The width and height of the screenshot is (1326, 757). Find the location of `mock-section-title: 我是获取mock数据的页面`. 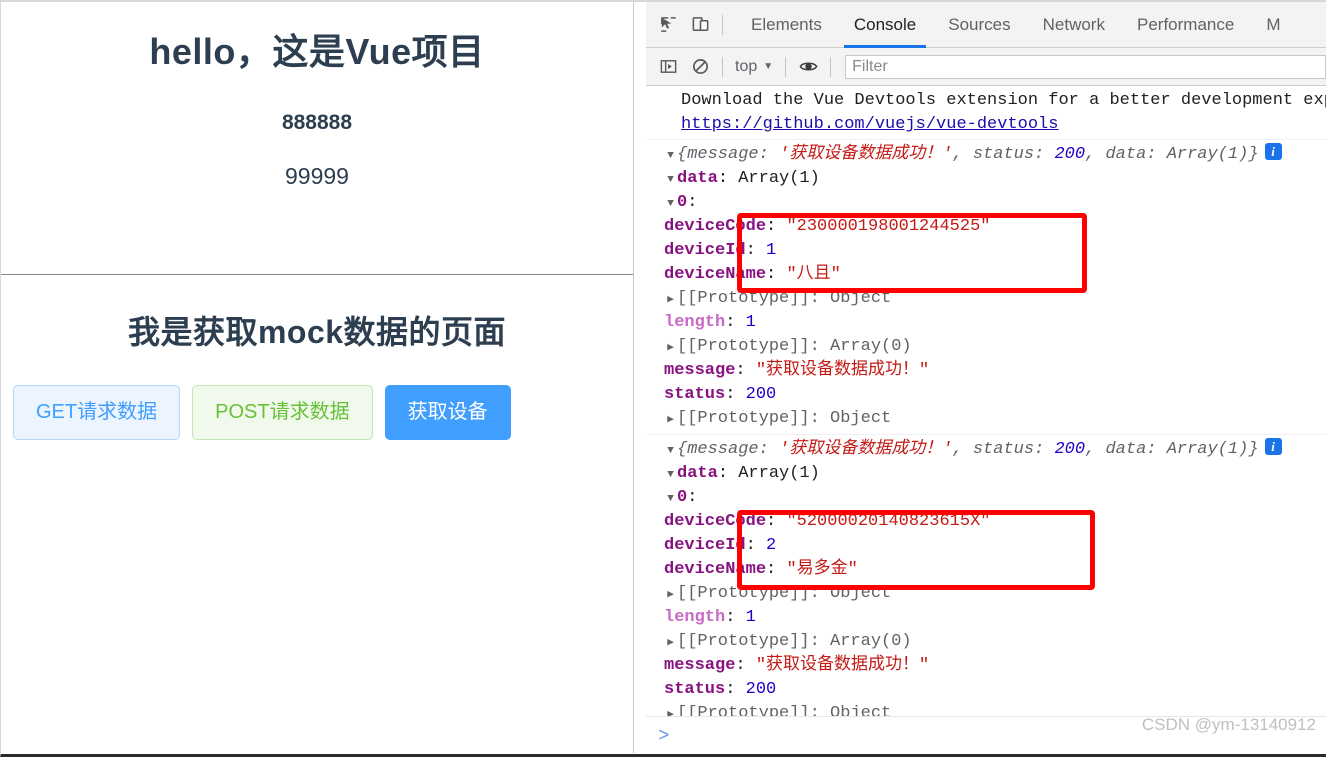

mock-section-title: 我是获取mock数据的页面 is located at coordinates (317, 332).